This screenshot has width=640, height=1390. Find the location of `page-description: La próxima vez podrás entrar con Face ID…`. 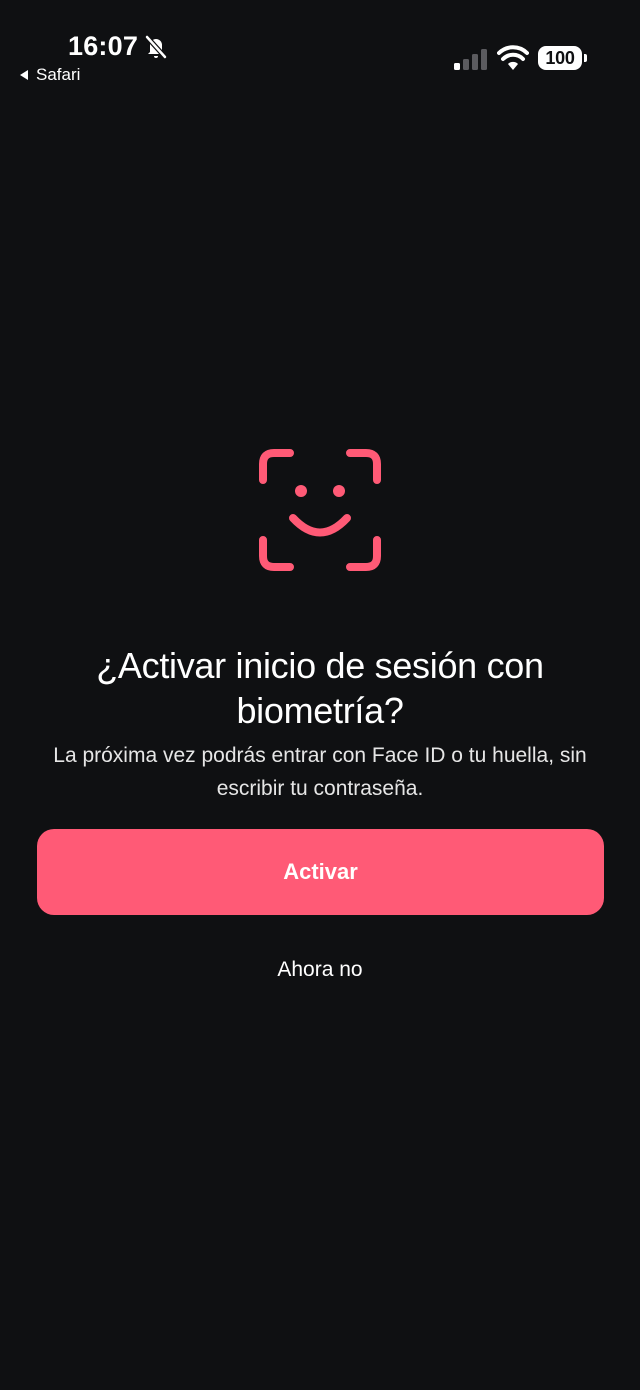

page-description: La próxima vez podrás entrar con Face ID… is located at coordinates (320, 772).